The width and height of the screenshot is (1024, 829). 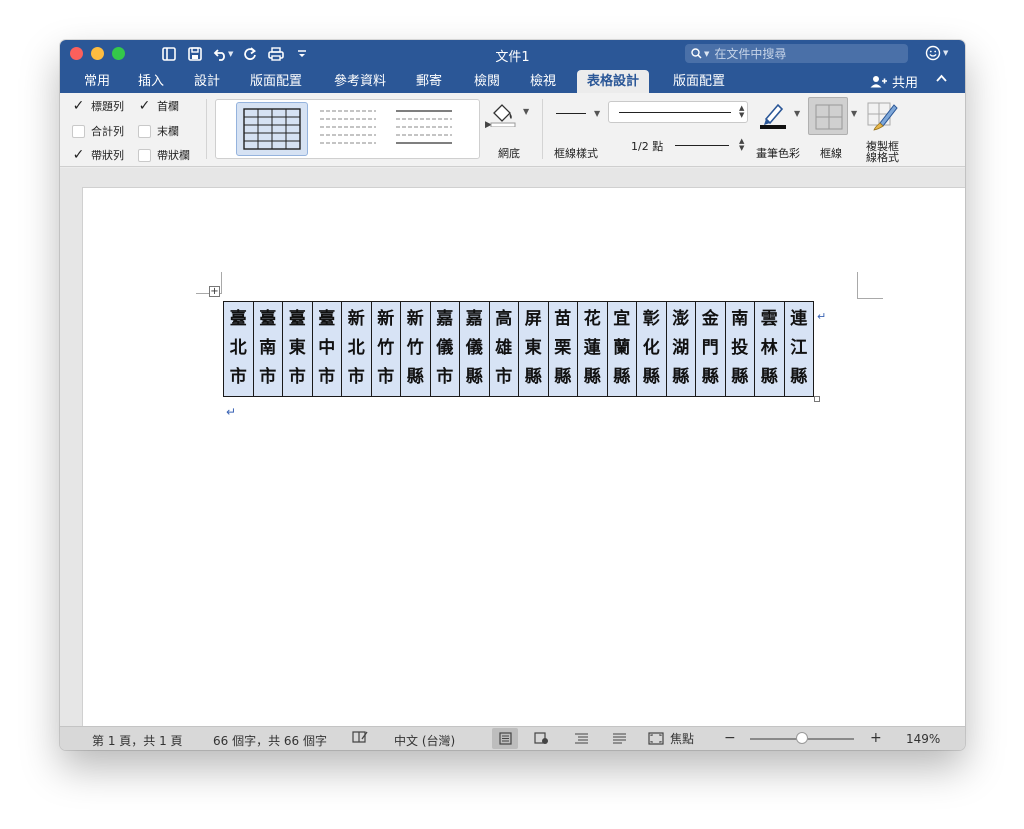 I want to click on borders-dropdown-icon: ▼, so click(x=854, y=113).